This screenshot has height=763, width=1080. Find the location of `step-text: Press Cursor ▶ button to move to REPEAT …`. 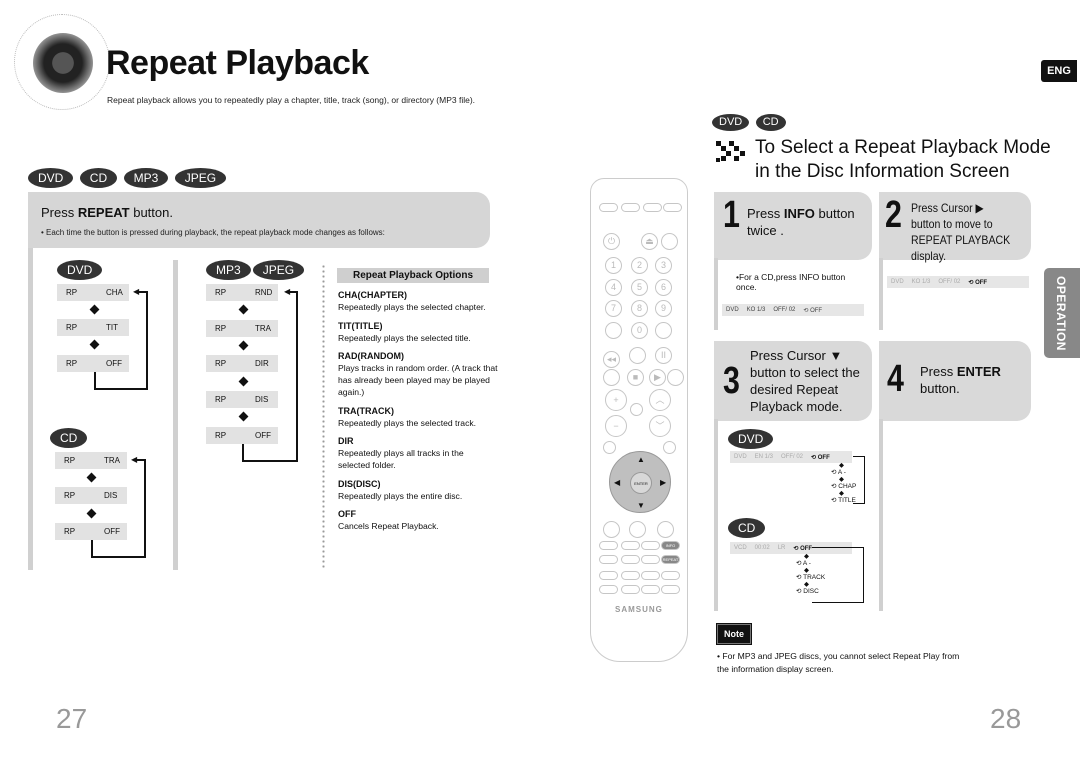

step-text: Press Cursor ▶ button to move to REPEAT … is located at coordinates (961, 232).